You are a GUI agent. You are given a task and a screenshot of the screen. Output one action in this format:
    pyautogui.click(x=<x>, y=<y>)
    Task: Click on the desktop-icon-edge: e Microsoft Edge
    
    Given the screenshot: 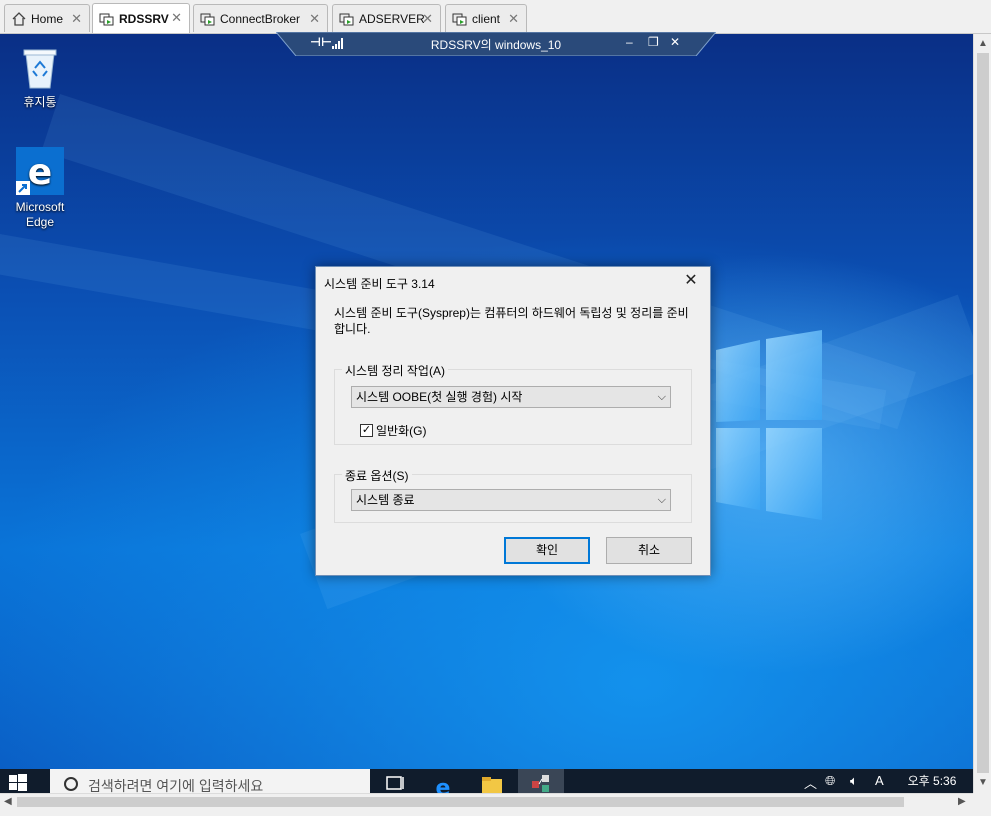 What is the action you would take?
    pyautogui.click(x=40, y=188)
    